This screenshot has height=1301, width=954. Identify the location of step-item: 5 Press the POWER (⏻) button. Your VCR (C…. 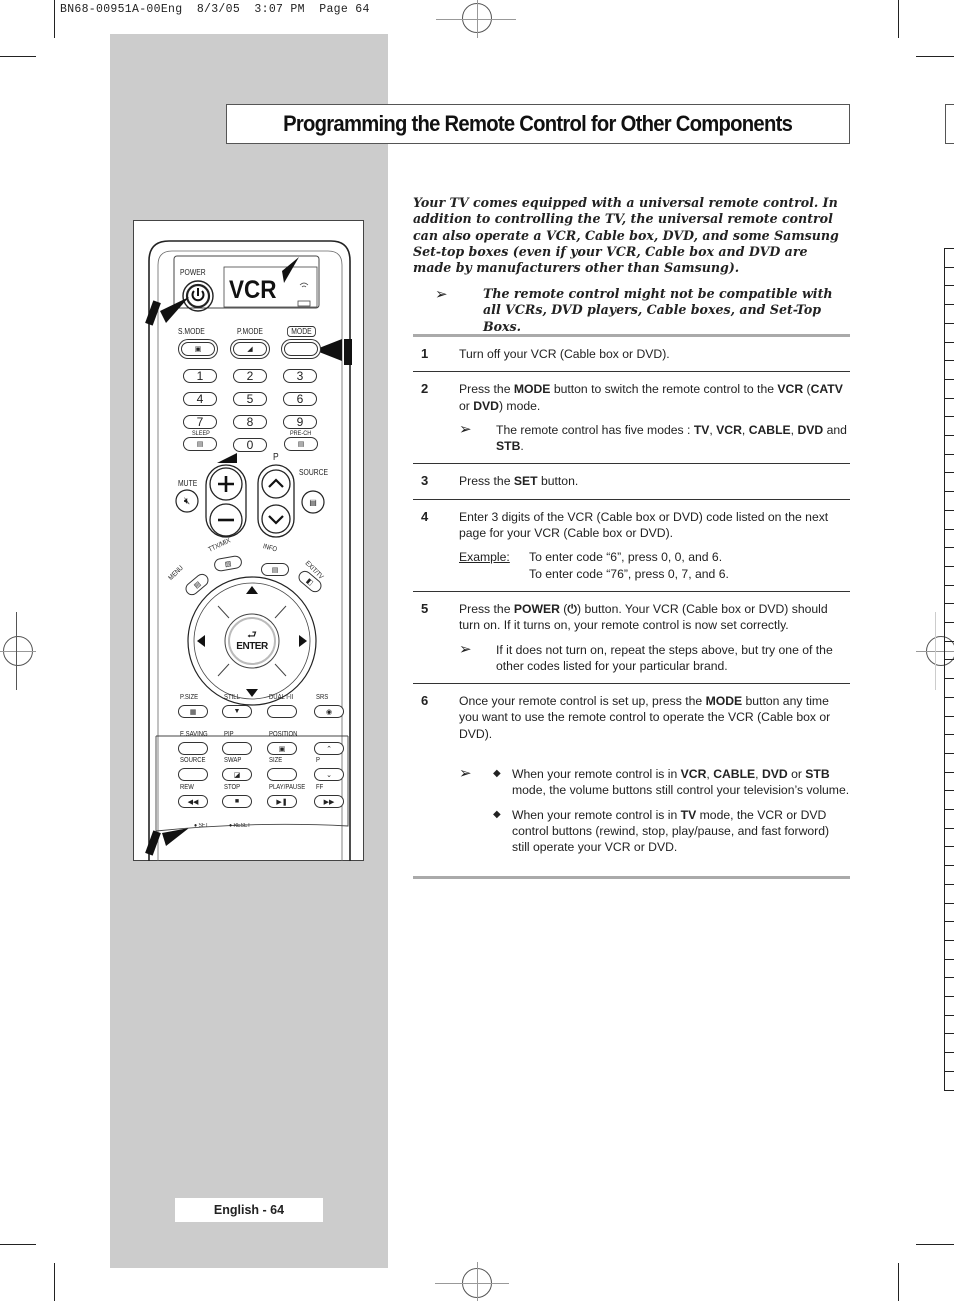
(631, 638).